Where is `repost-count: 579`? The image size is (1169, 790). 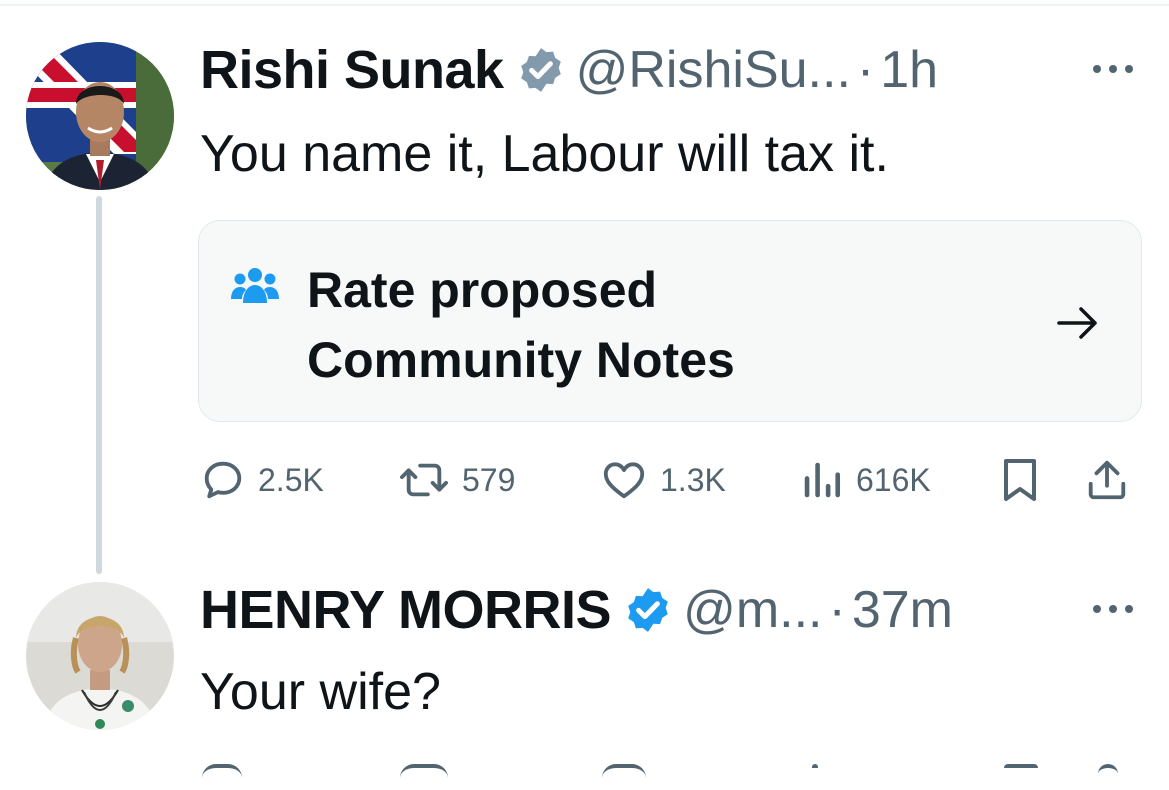 repost-count: 579 is located at coordinates (489, 479).